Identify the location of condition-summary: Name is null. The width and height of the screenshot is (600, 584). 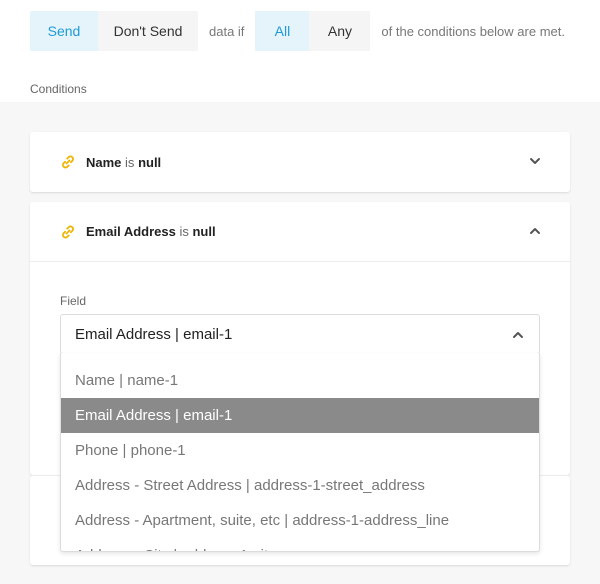
(123, 162).